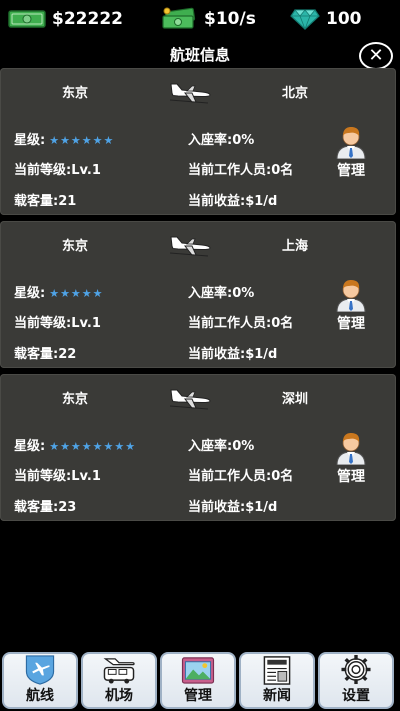  I want to click on nav-management-button: 管理, so click(198, 680).